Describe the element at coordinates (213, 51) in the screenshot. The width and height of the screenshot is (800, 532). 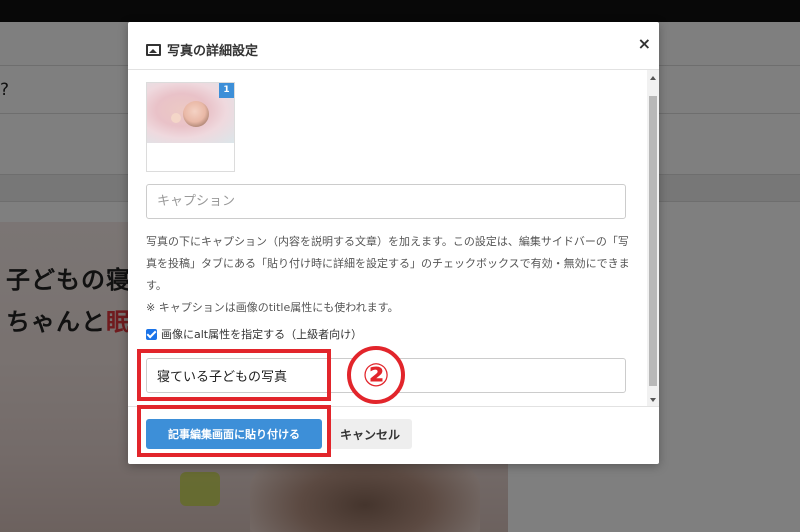
I see `dialog-title-text: 写真の詳細設定` at that location.